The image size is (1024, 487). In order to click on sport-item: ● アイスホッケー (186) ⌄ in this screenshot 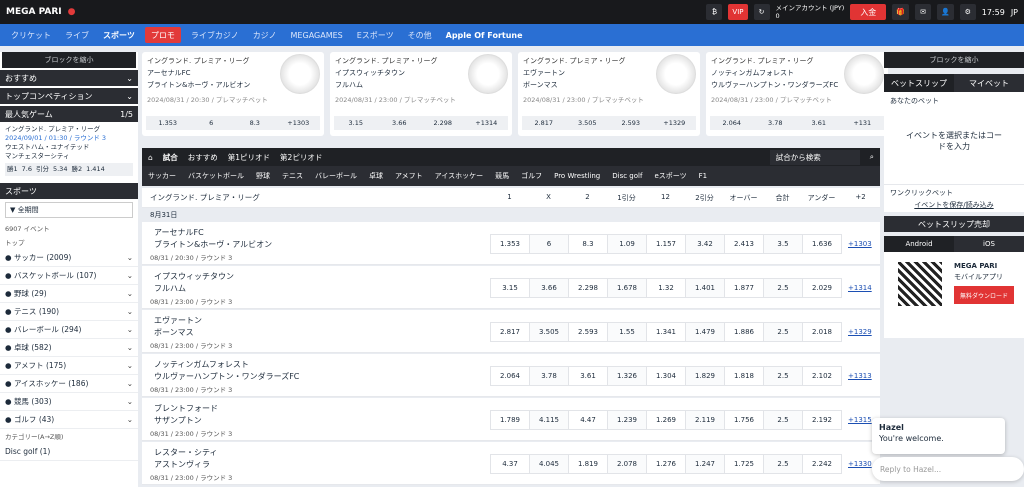, I will do `click(69, 384)`.